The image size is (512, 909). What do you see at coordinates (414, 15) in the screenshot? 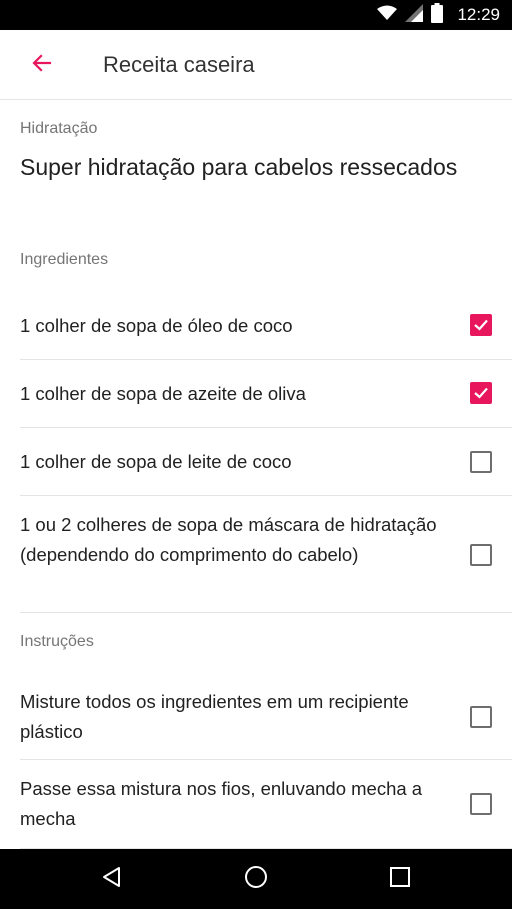
I see `signal-icon` at bounding box center [414, 15].